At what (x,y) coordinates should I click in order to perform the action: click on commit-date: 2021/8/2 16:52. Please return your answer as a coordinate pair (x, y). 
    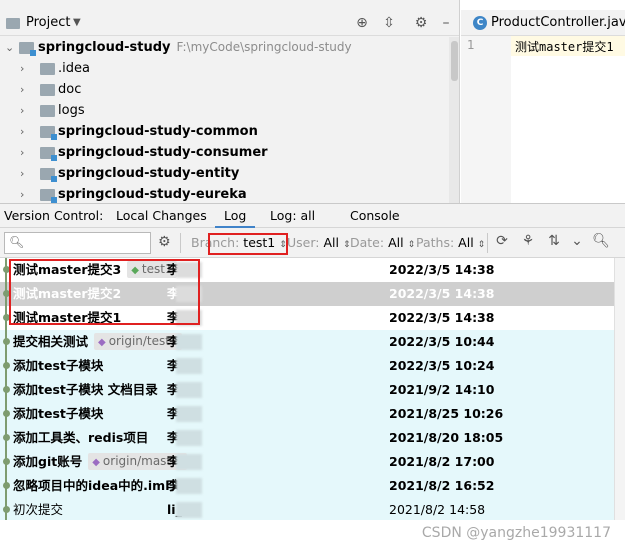
    Looking at the image, I should click on (442, 485).